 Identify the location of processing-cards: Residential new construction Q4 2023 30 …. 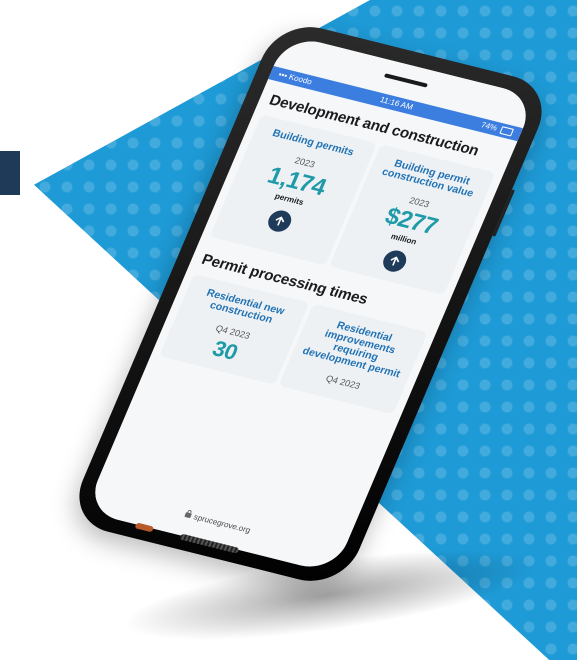
(293, 344).